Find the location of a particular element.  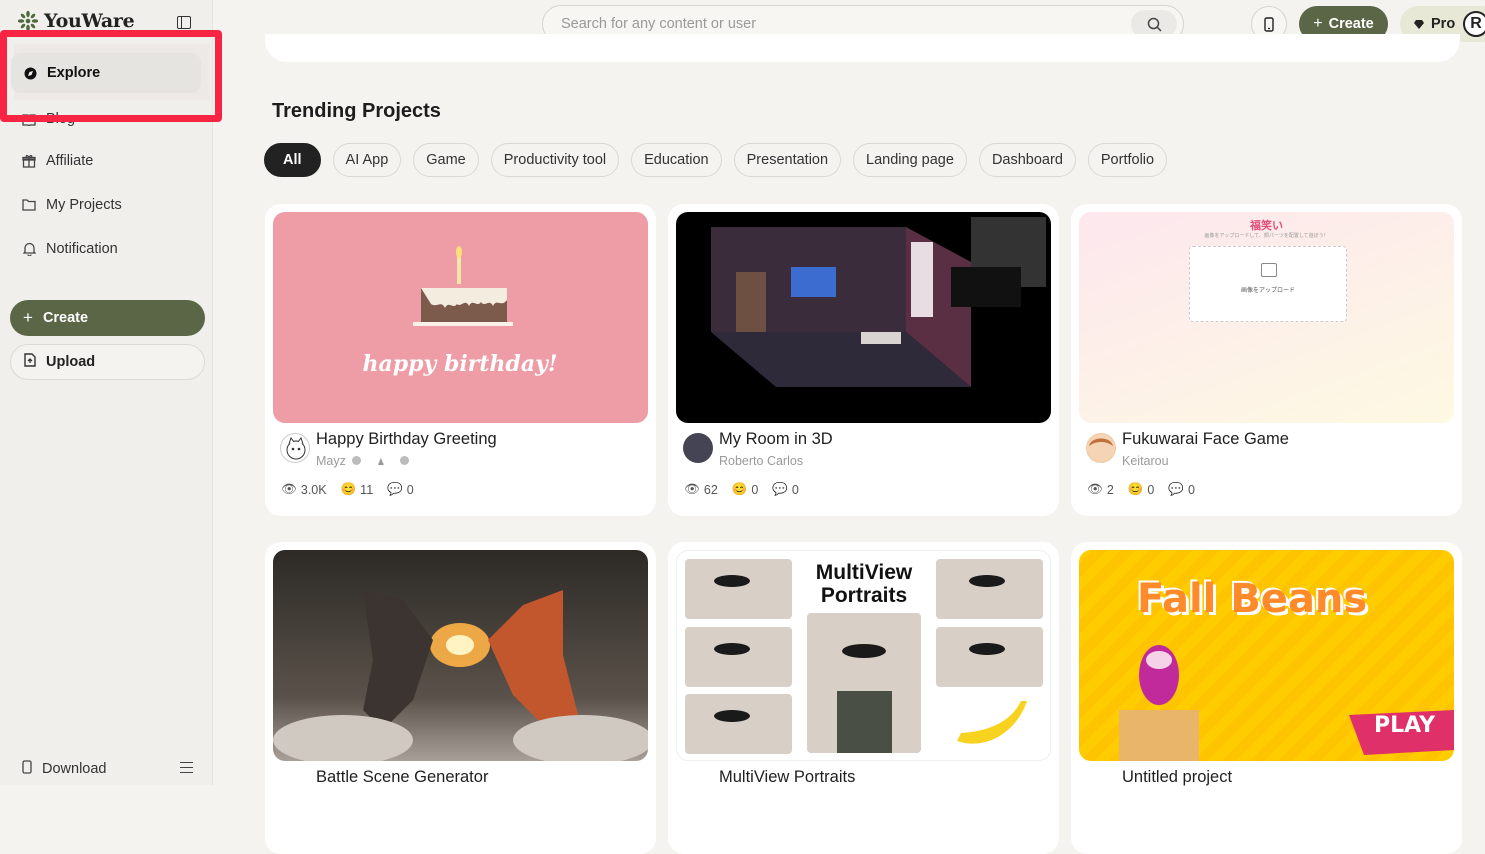

author-name: Mayz is located at coordinates (331, 461).